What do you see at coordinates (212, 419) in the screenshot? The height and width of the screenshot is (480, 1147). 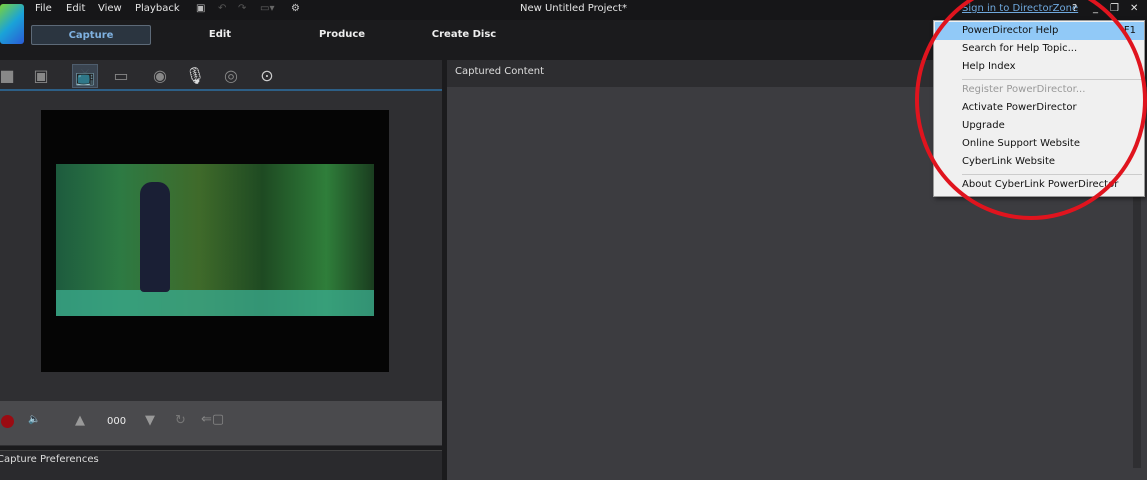 I see `input-source-icon: ⇐▢` at bounding box center [212, 419].